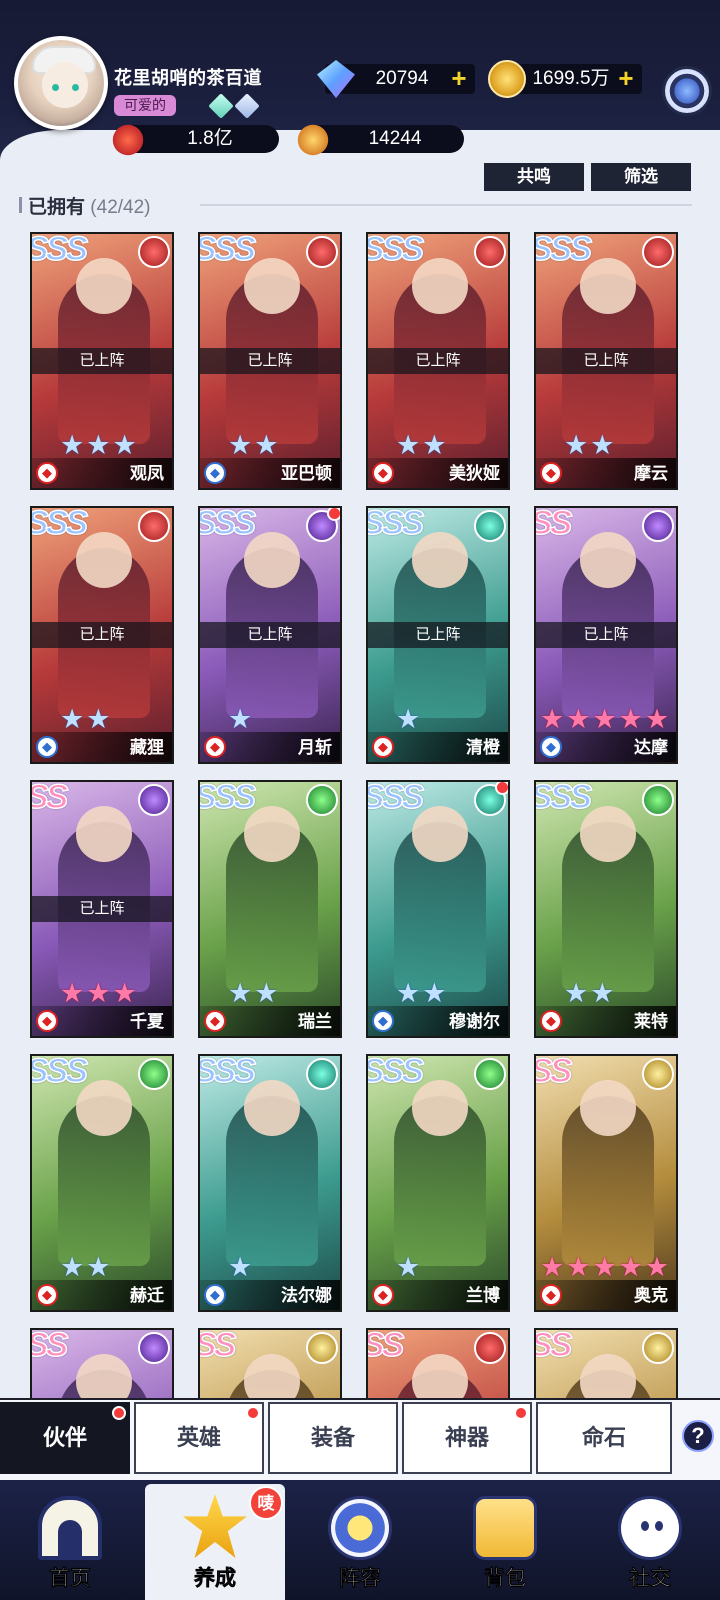 The width and height of the screenshot is (720, 1600). I want to click on hero-card: SSS 已上阵 ◆ 月斩 ★, so click(270, 635).